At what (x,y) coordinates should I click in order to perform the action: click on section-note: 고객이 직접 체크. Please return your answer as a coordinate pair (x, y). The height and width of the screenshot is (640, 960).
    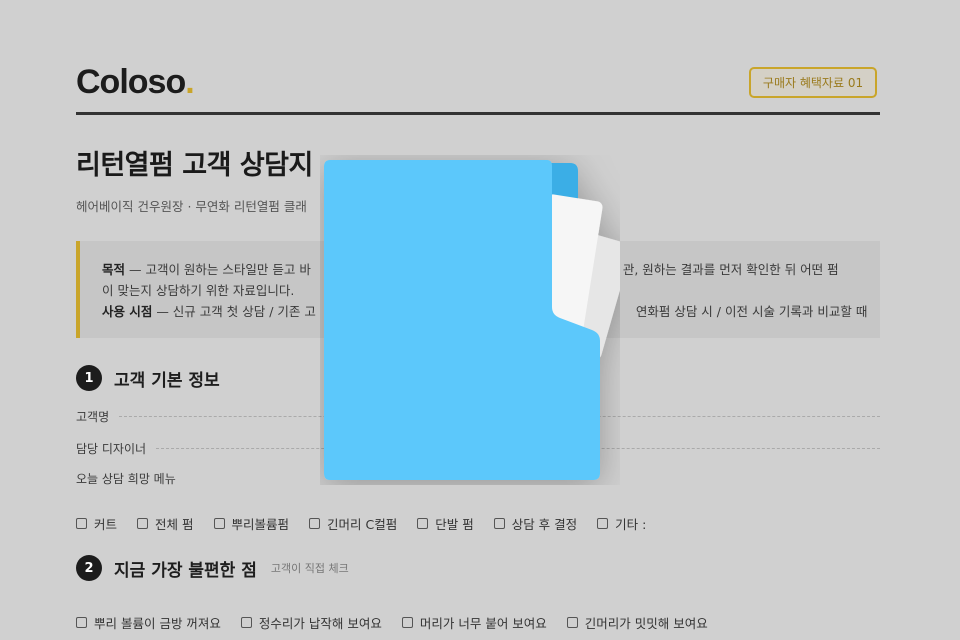
    Looking at the image, I should click on (309, 568).